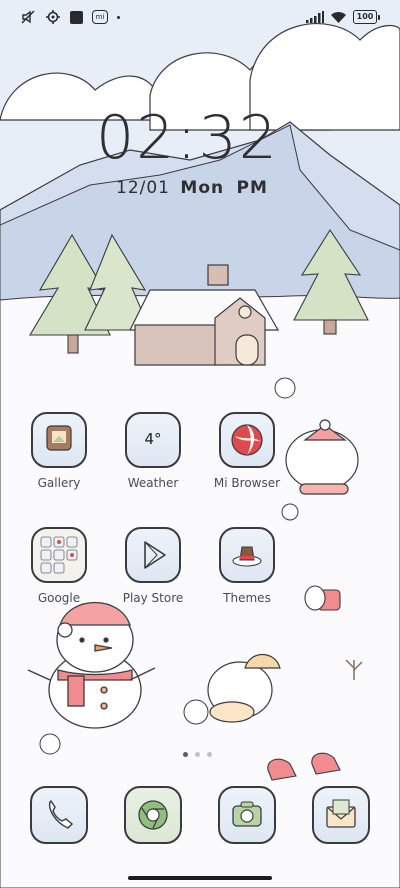  Describe the element at coordinates (59, 483) in the screenshot. I see `app-label: Gallery` at that location.